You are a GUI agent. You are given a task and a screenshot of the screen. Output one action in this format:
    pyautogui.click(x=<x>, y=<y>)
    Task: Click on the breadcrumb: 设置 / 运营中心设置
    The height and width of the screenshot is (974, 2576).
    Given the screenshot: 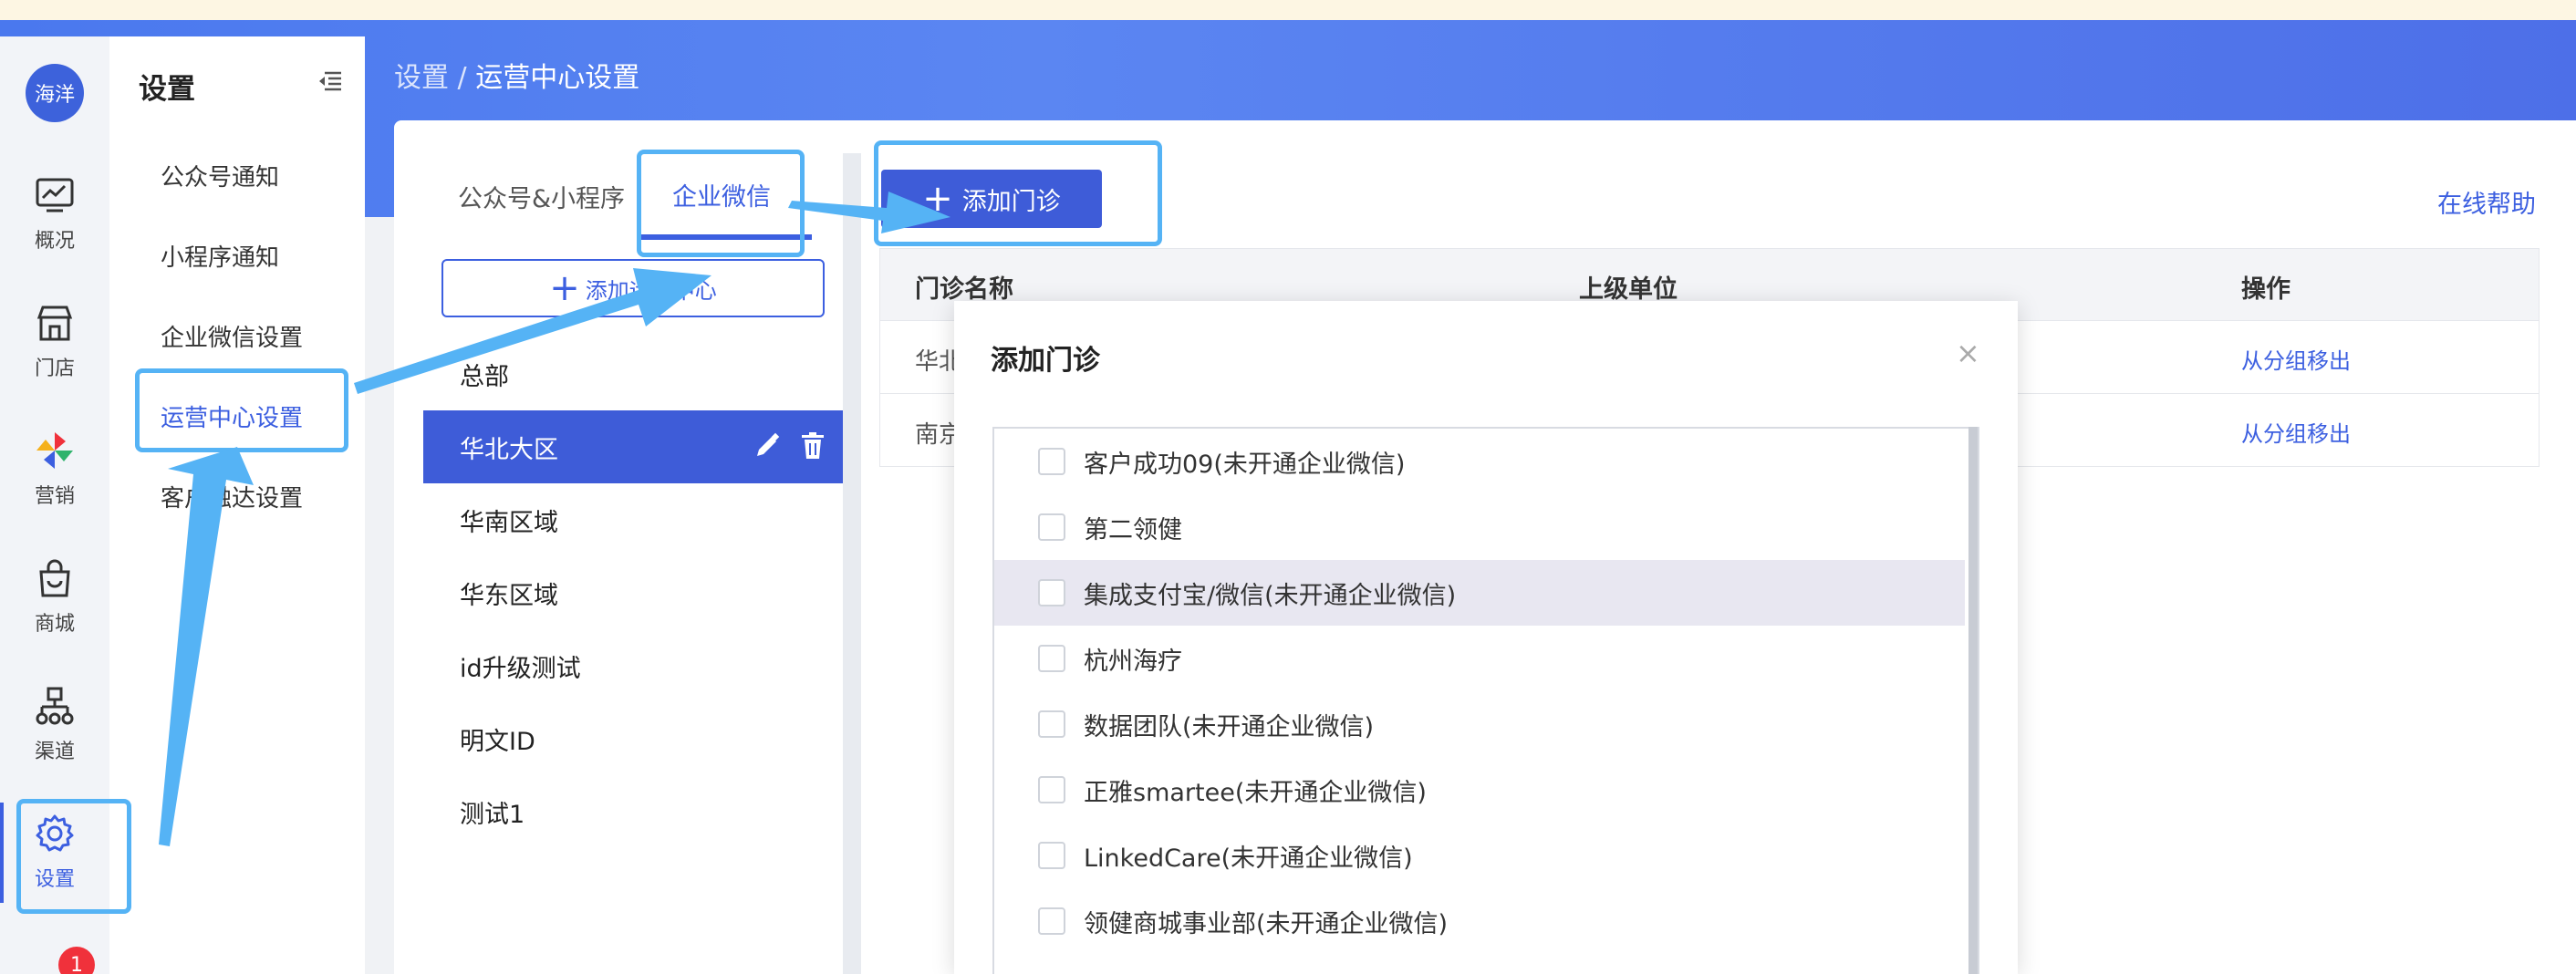 What is the action you would take?
    pyautogui.click(x=516, y=75)
    